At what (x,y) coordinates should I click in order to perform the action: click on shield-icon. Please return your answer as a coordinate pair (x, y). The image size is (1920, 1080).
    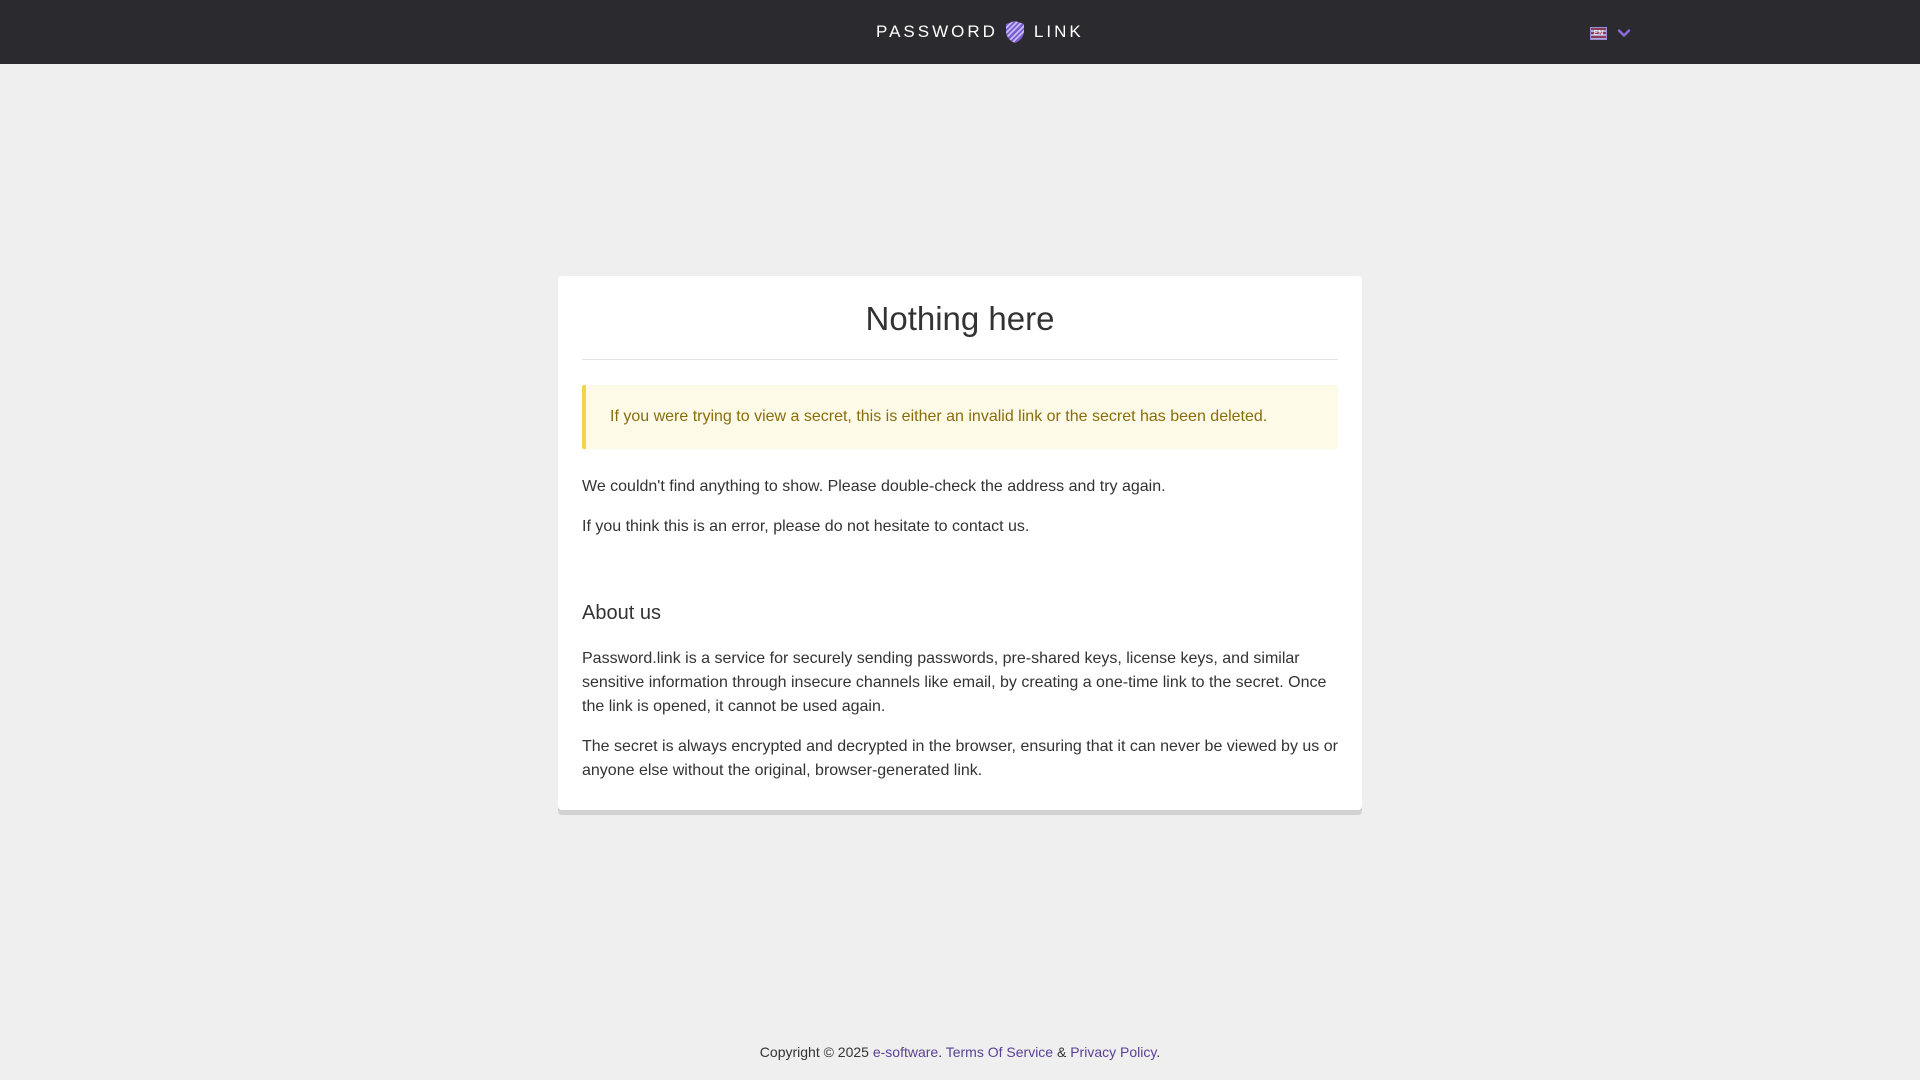
    Looking at the image, I should click on (1014, 32).